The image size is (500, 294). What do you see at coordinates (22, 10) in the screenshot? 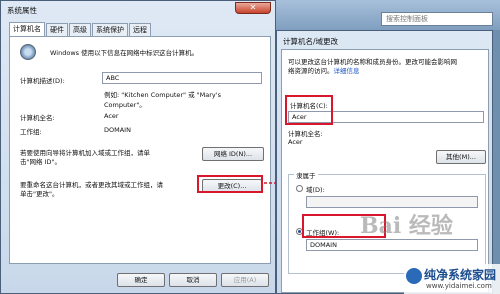
I see `window-title: 系统属性` at bounding box center [22, 10].